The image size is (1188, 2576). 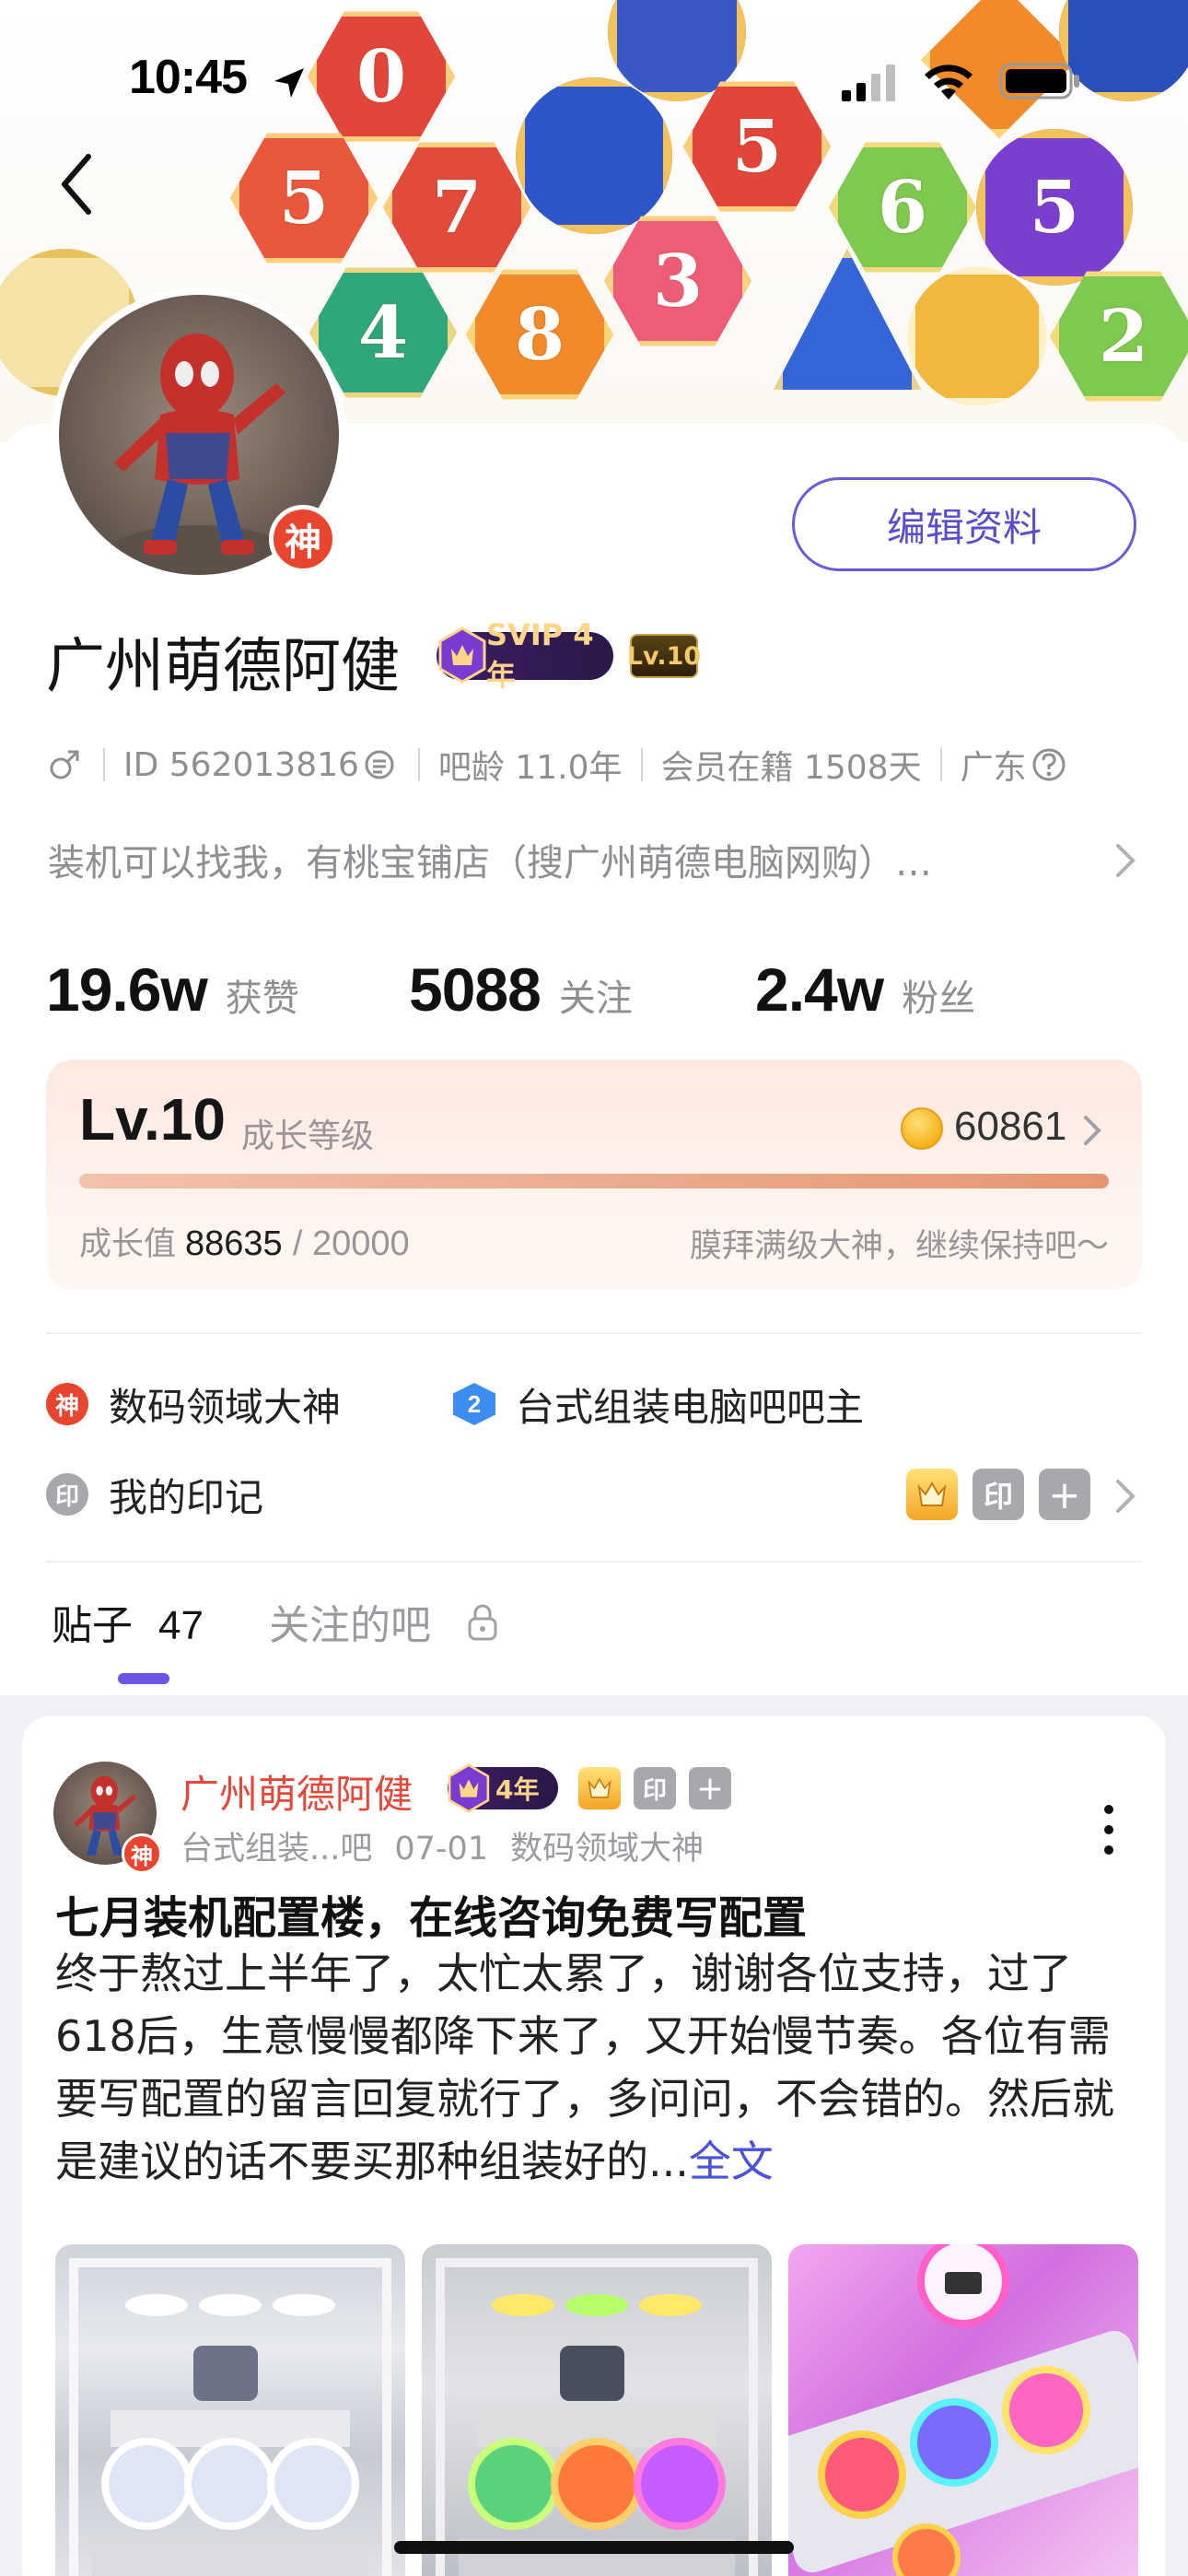 I want to click on stat-number: 19.6w, so click(x=127, y=989).